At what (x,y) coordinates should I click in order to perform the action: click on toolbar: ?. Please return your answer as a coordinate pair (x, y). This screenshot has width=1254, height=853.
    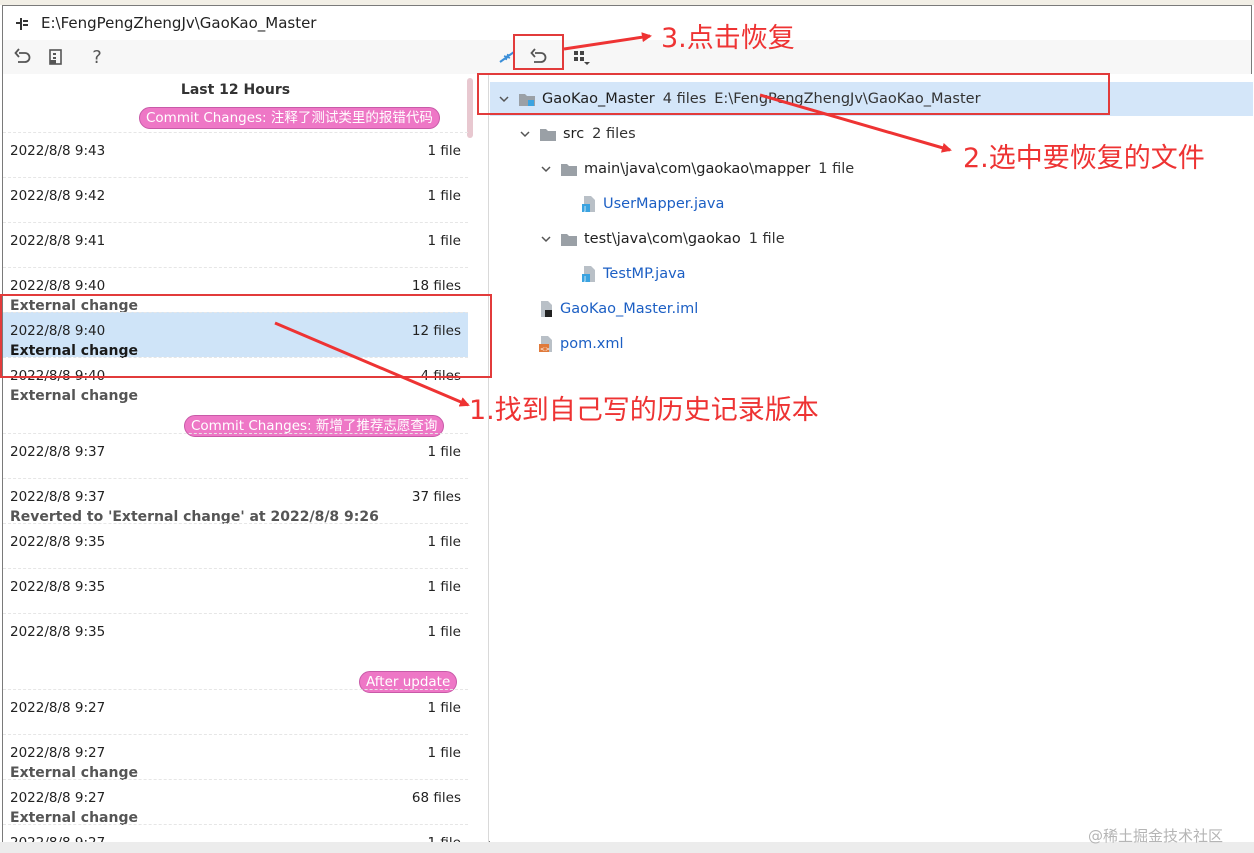
    Looking at the image, I should click on (627, 57).